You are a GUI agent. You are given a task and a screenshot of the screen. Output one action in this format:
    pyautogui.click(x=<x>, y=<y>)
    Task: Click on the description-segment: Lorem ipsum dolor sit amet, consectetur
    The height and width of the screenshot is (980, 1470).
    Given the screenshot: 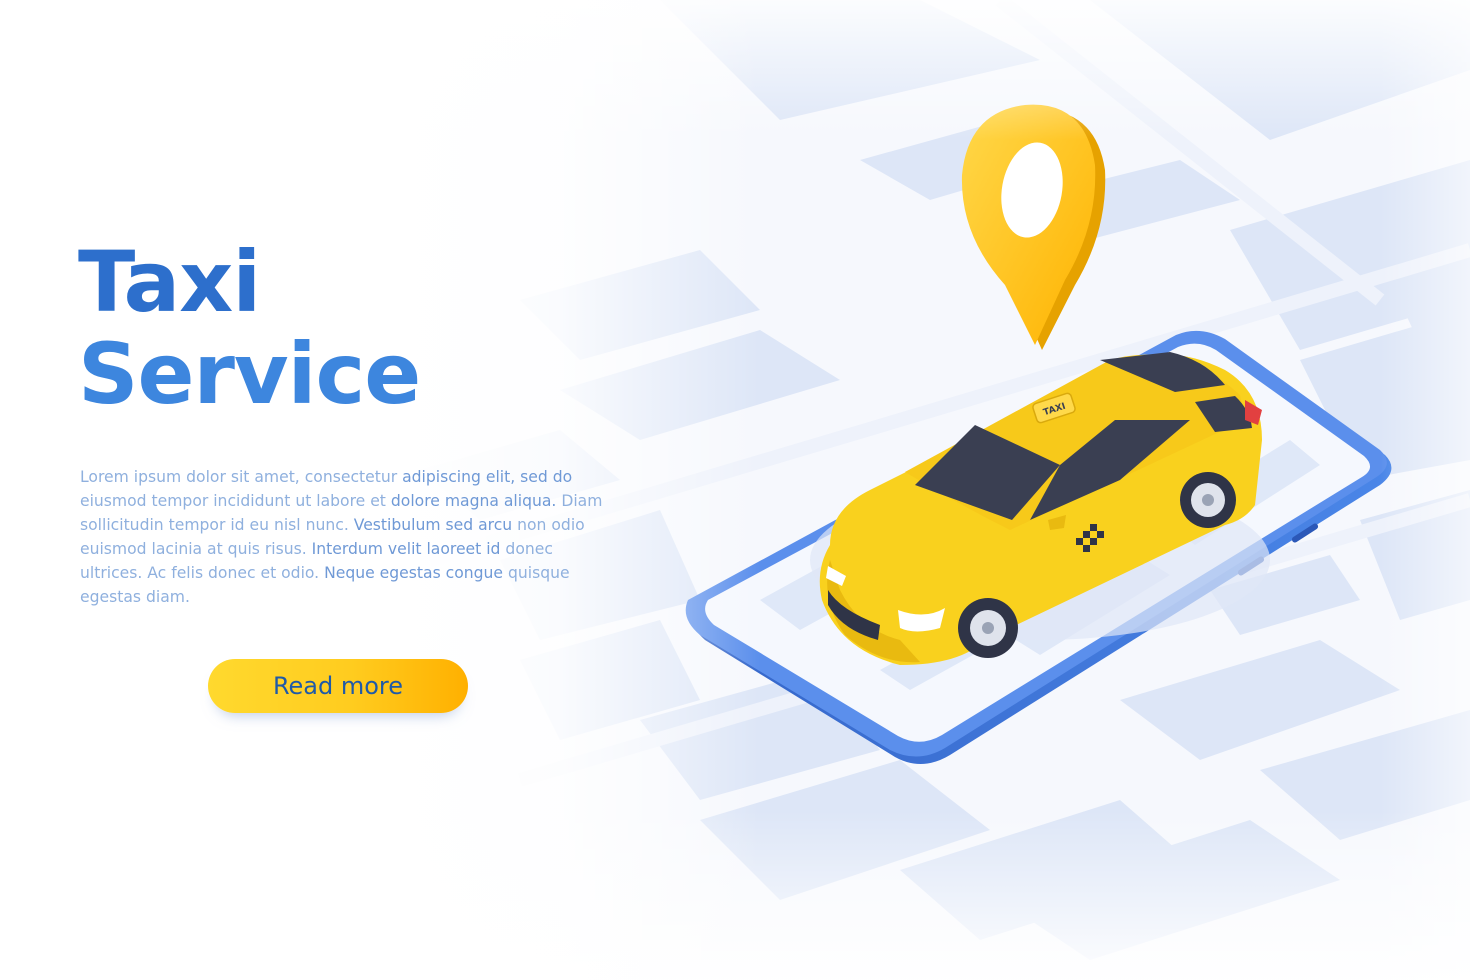 What is the action you would take?
    pyautogui.click(x=241, y=477)
    